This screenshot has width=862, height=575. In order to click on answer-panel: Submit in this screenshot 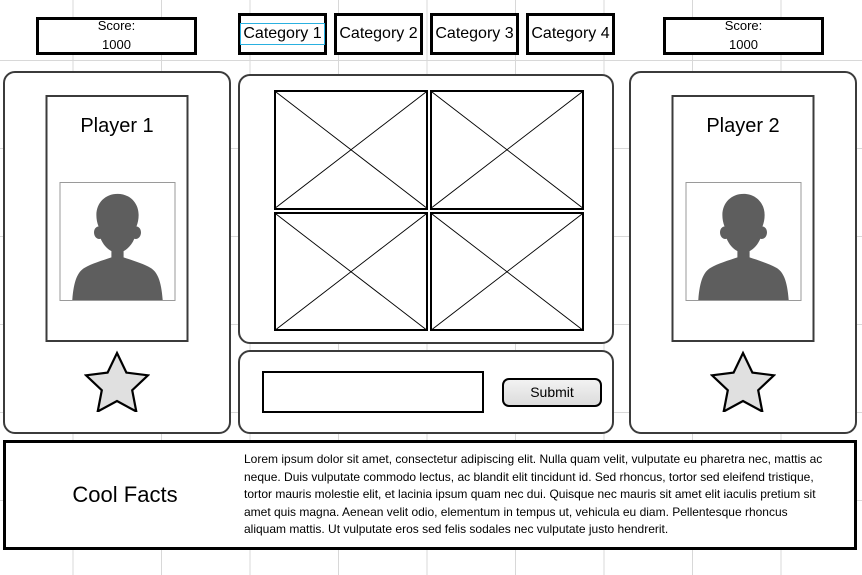, I will do `click(426, 392)`.